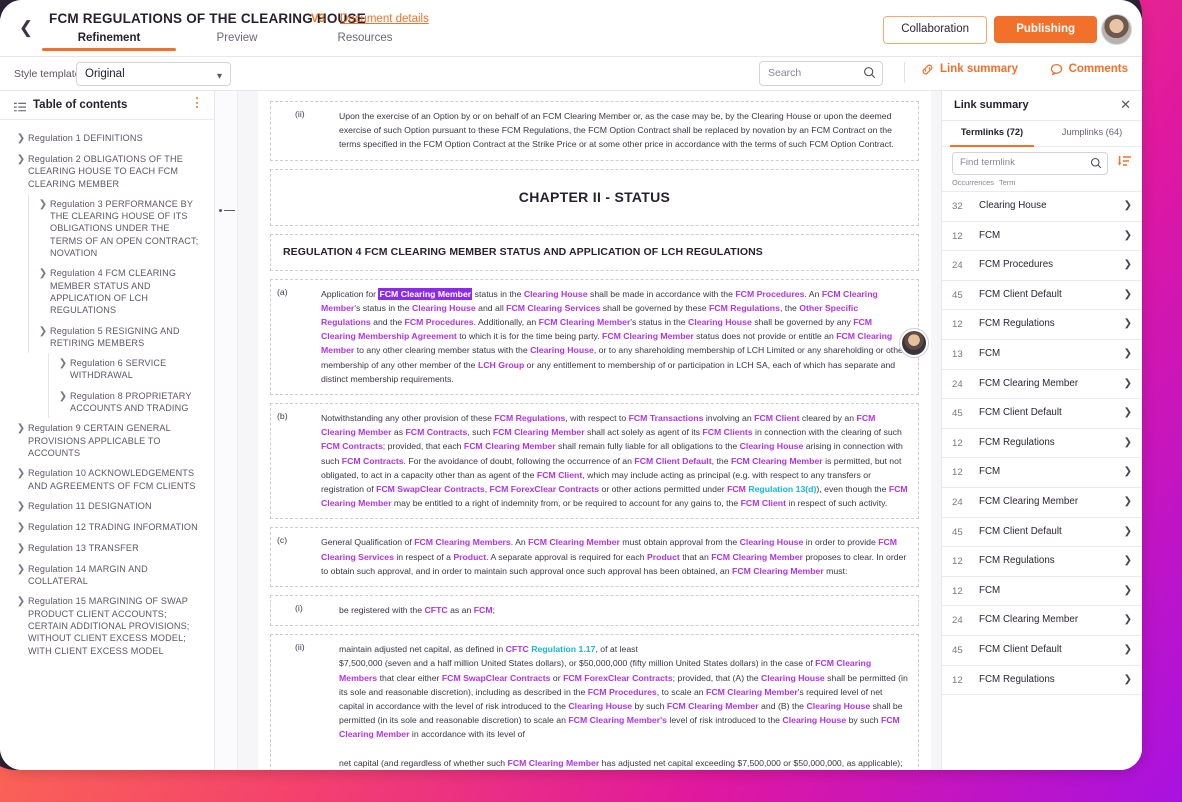 Image resolution: width=1182 pixels, height=802 pixels. What do you see at coordinates (1042, 265) in the screenshot?
I see `list-item: 24 FCM Procedures ❯` at bounding box center [1042, 265].